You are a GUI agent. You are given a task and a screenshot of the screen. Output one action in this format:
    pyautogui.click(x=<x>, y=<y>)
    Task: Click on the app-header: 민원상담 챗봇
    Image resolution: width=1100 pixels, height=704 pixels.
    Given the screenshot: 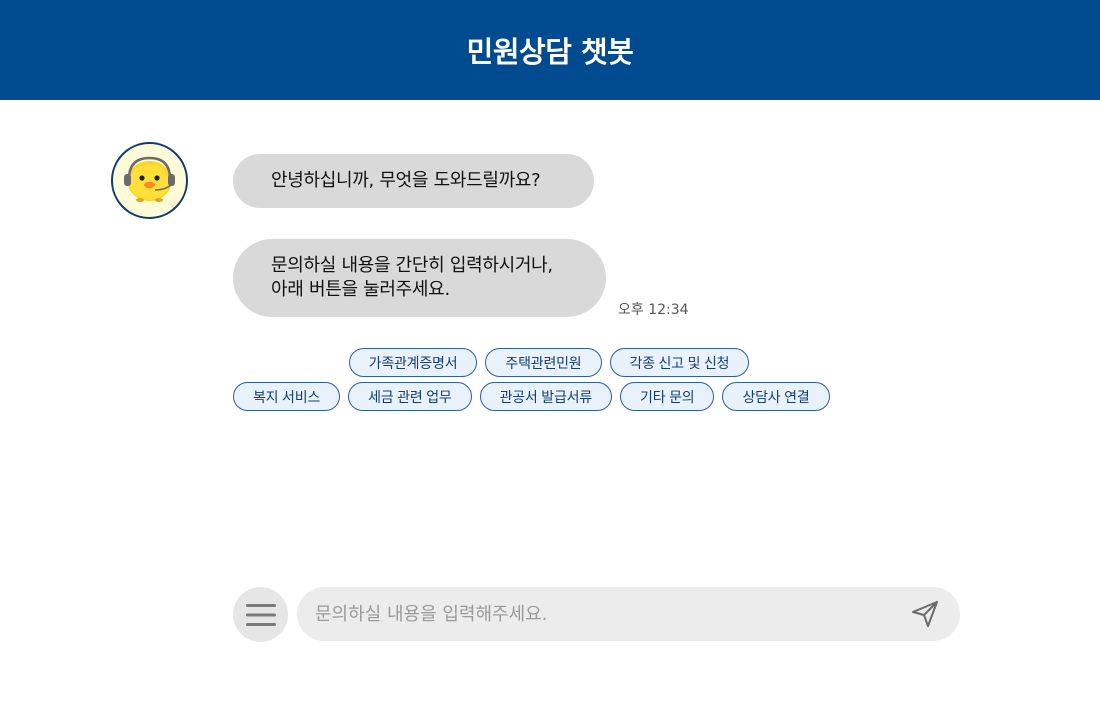 What is the action you would take?
    pyautogui.click(x=550, y=50)
    